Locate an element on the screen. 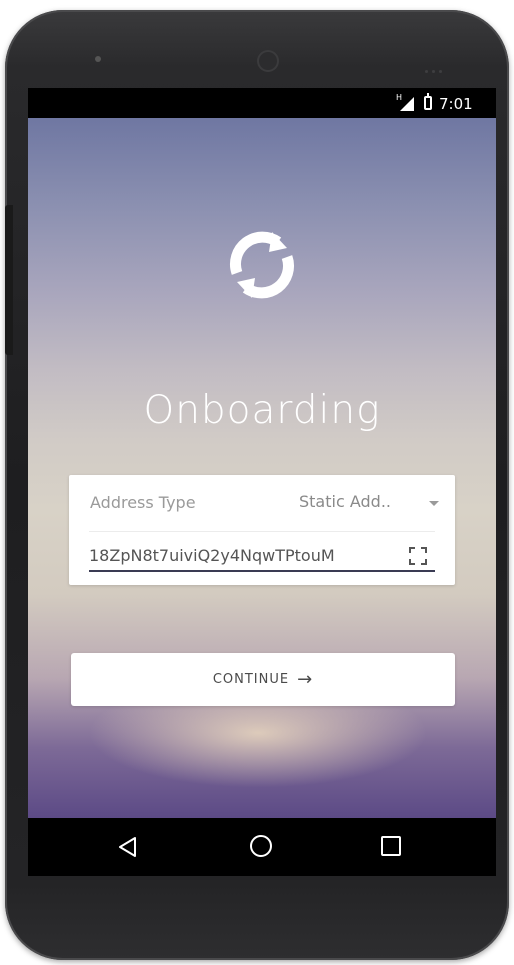  continue-button: CONTINUE → is located at coordinates (263, 679).